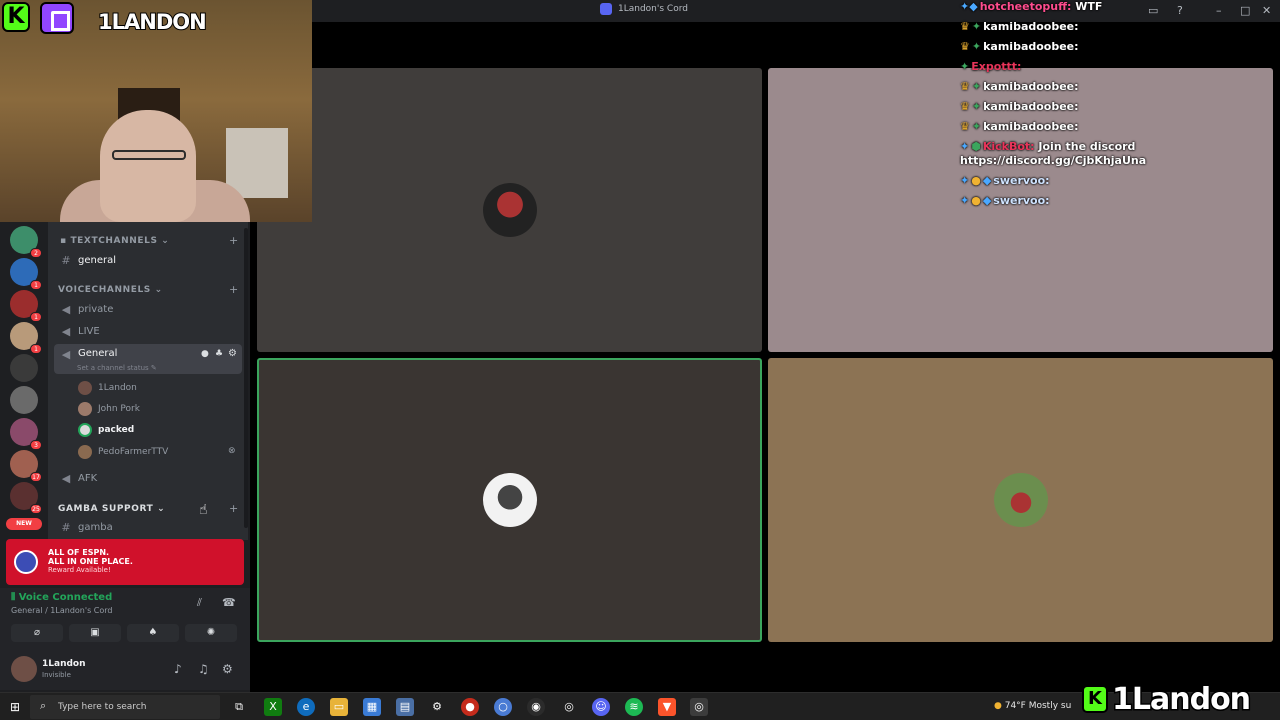 The image size is (1280, 720). I want to click on spotify-icon: ≋, so click(634, 707).